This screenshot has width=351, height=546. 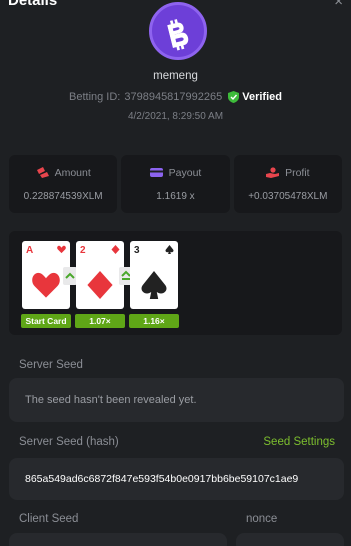 What do you see at coordinates (287, 184) in the screenshot?
I see `profit-stat: Profit +0.03705478XLM` at bounding box center [287, 184].